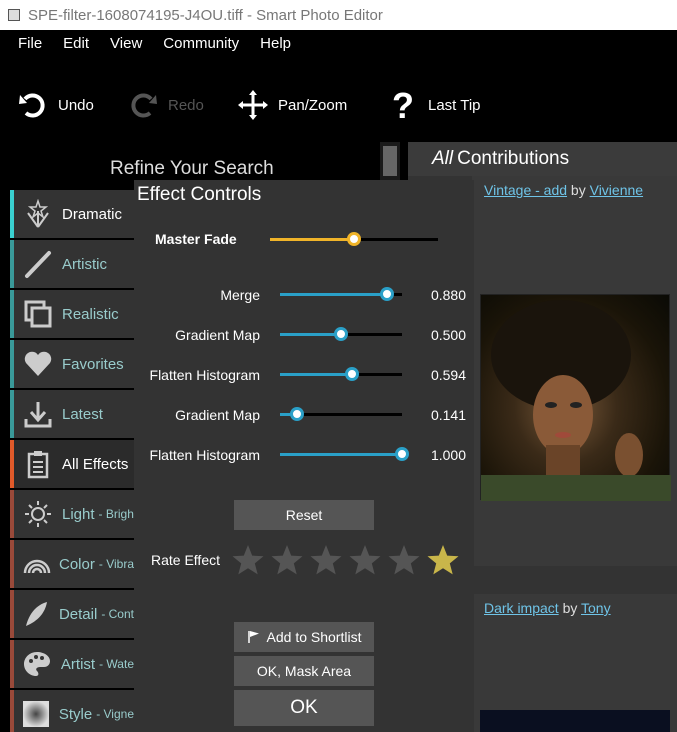 Image resolution: width=677 pixels, height=732 pixels. I want to click on sidebar-item-latest: Latest, so click(72, 414).